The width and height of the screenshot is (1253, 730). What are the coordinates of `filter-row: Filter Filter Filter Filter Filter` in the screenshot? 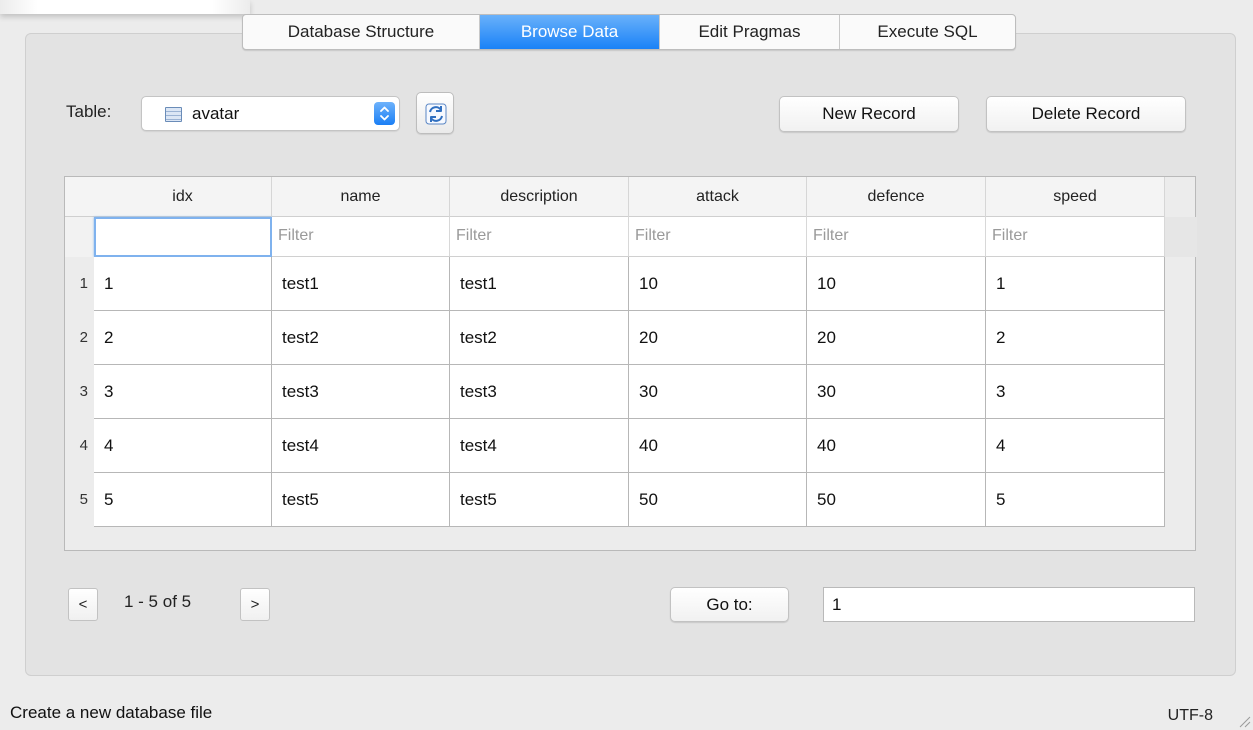 It's located at (631, 237).